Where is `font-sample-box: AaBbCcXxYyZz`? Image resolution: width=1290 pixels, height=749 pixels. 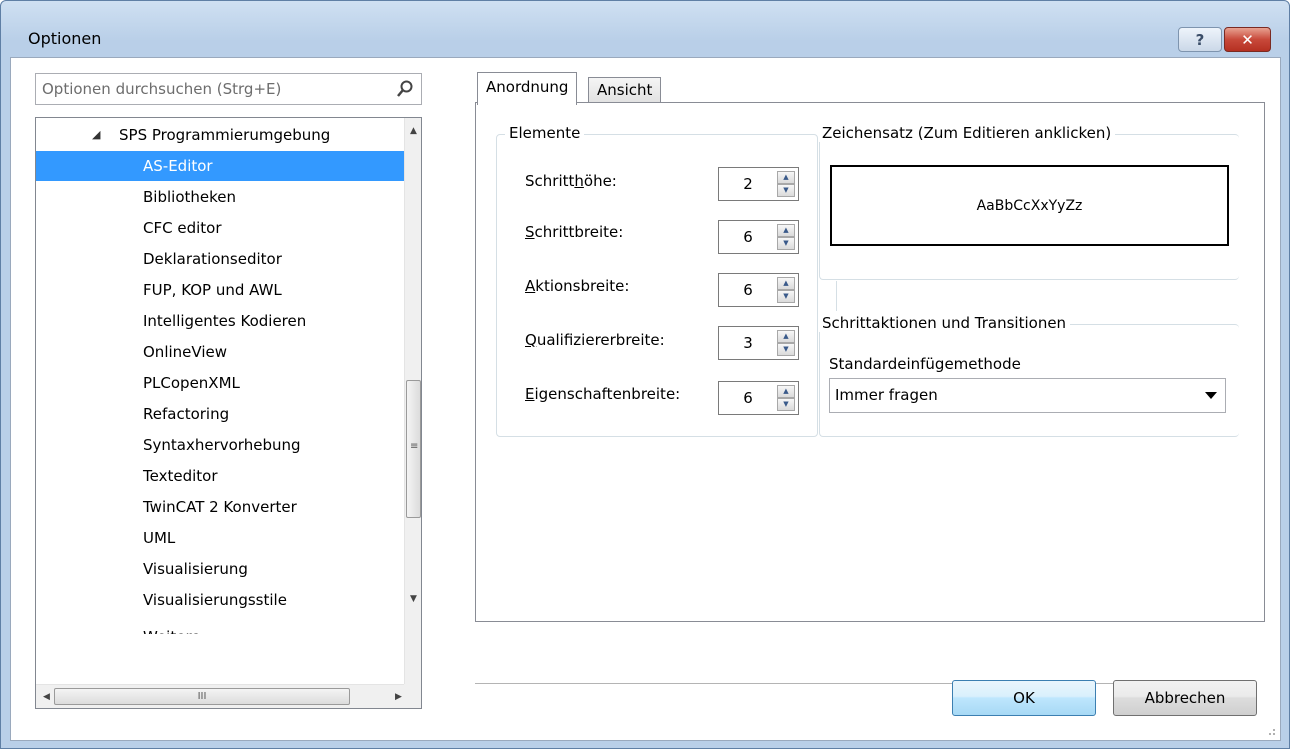
font-sample-box: AaBbCcXxYyZz is located at coordinates (1029, 205).